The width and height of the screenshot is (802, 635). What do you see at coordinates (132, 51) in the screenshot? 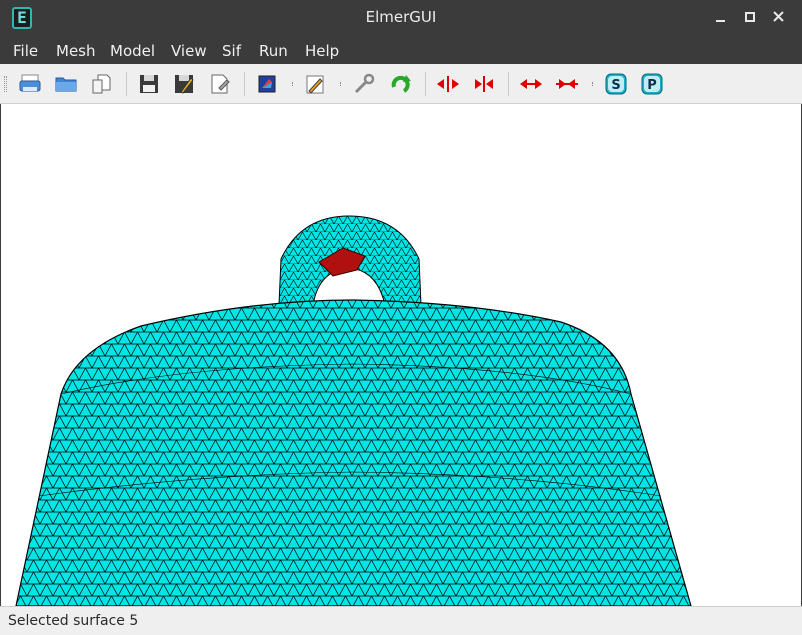
I see `menu-model: Model` at bounding box center [132, 51].